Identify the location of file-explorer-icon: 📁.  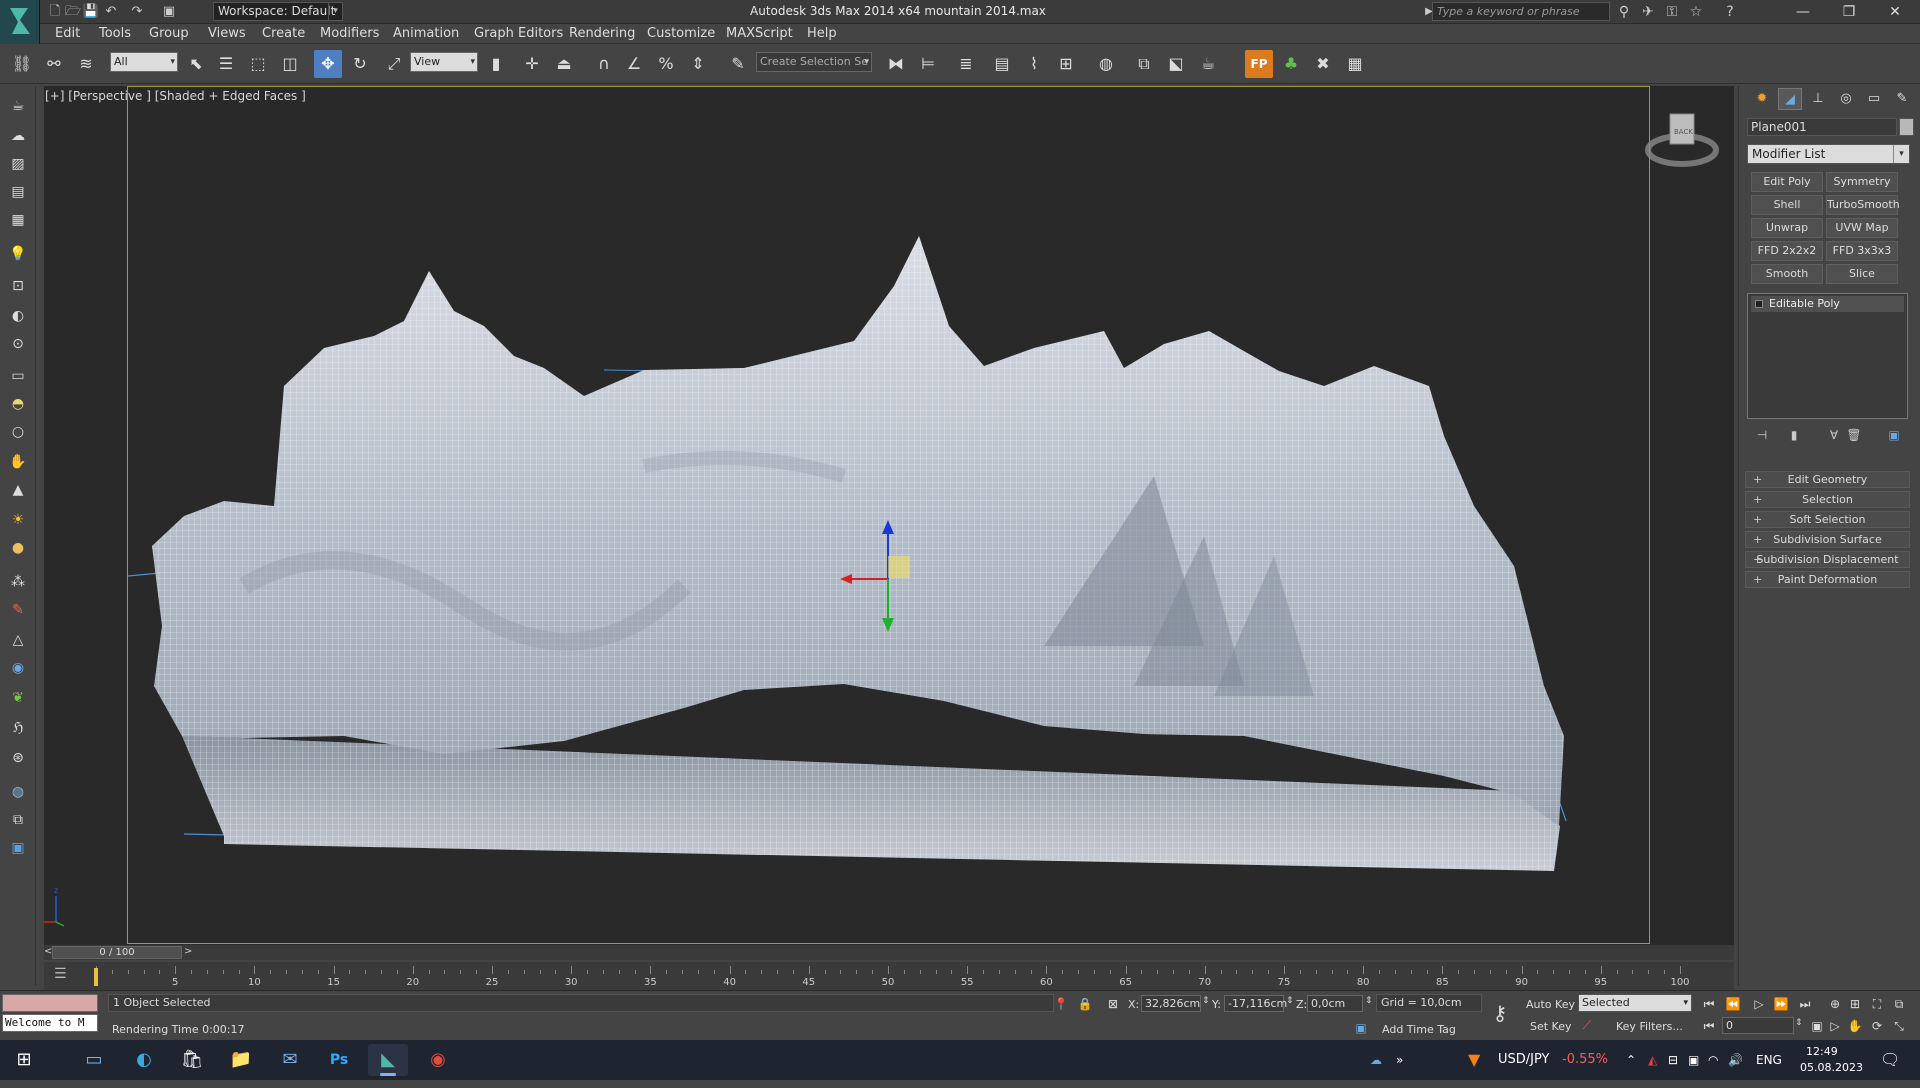
(241, 1060).